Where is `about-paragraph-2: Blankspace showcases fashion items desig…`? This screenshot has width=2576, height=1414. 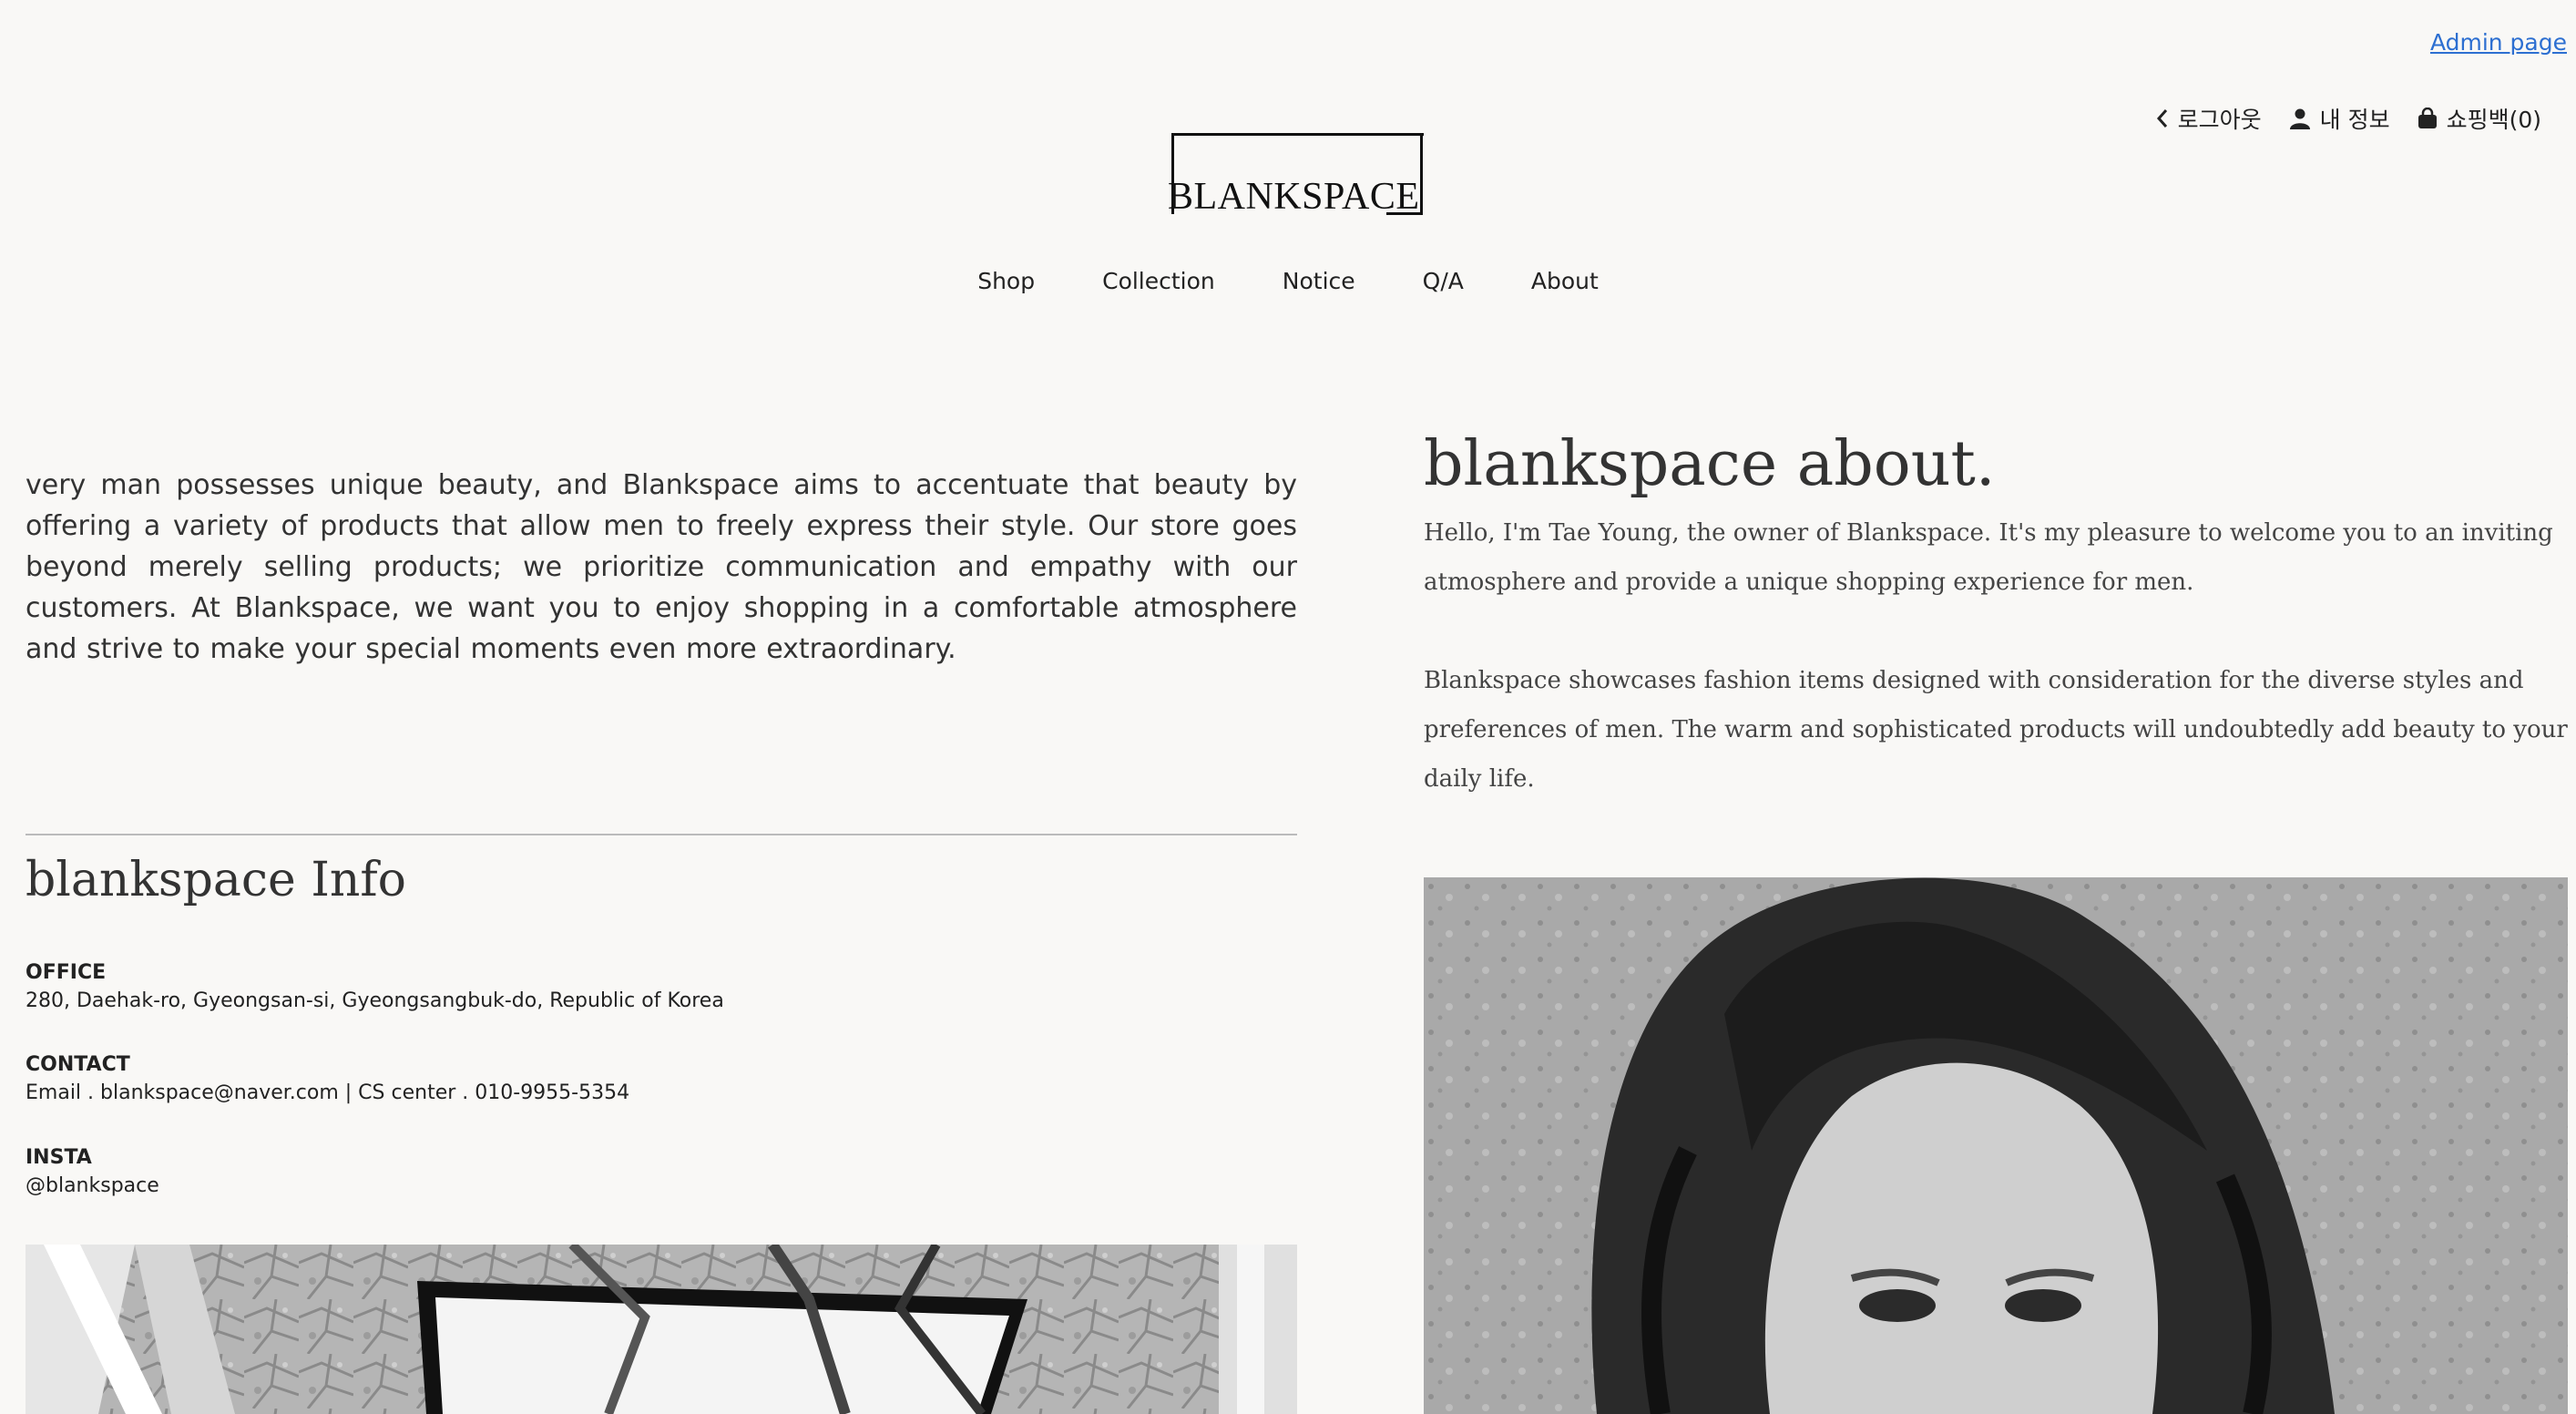
about-paragraph-2: Blankspace showcases fashion items desig… is located at coordinates (1996, 730).